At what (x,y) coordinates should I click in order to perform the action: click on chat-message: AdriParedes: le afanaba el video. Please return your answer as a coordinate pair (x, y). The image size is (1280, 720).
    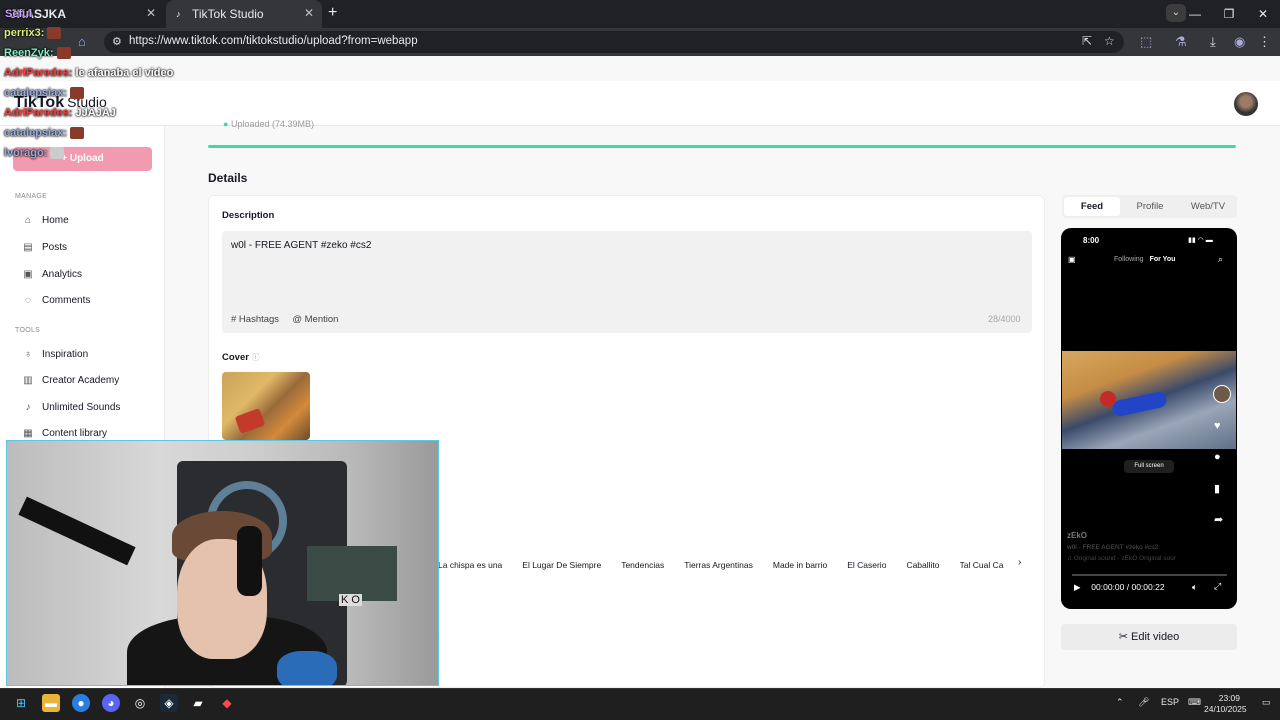
    Looking at the image, I should click on (89, 73).